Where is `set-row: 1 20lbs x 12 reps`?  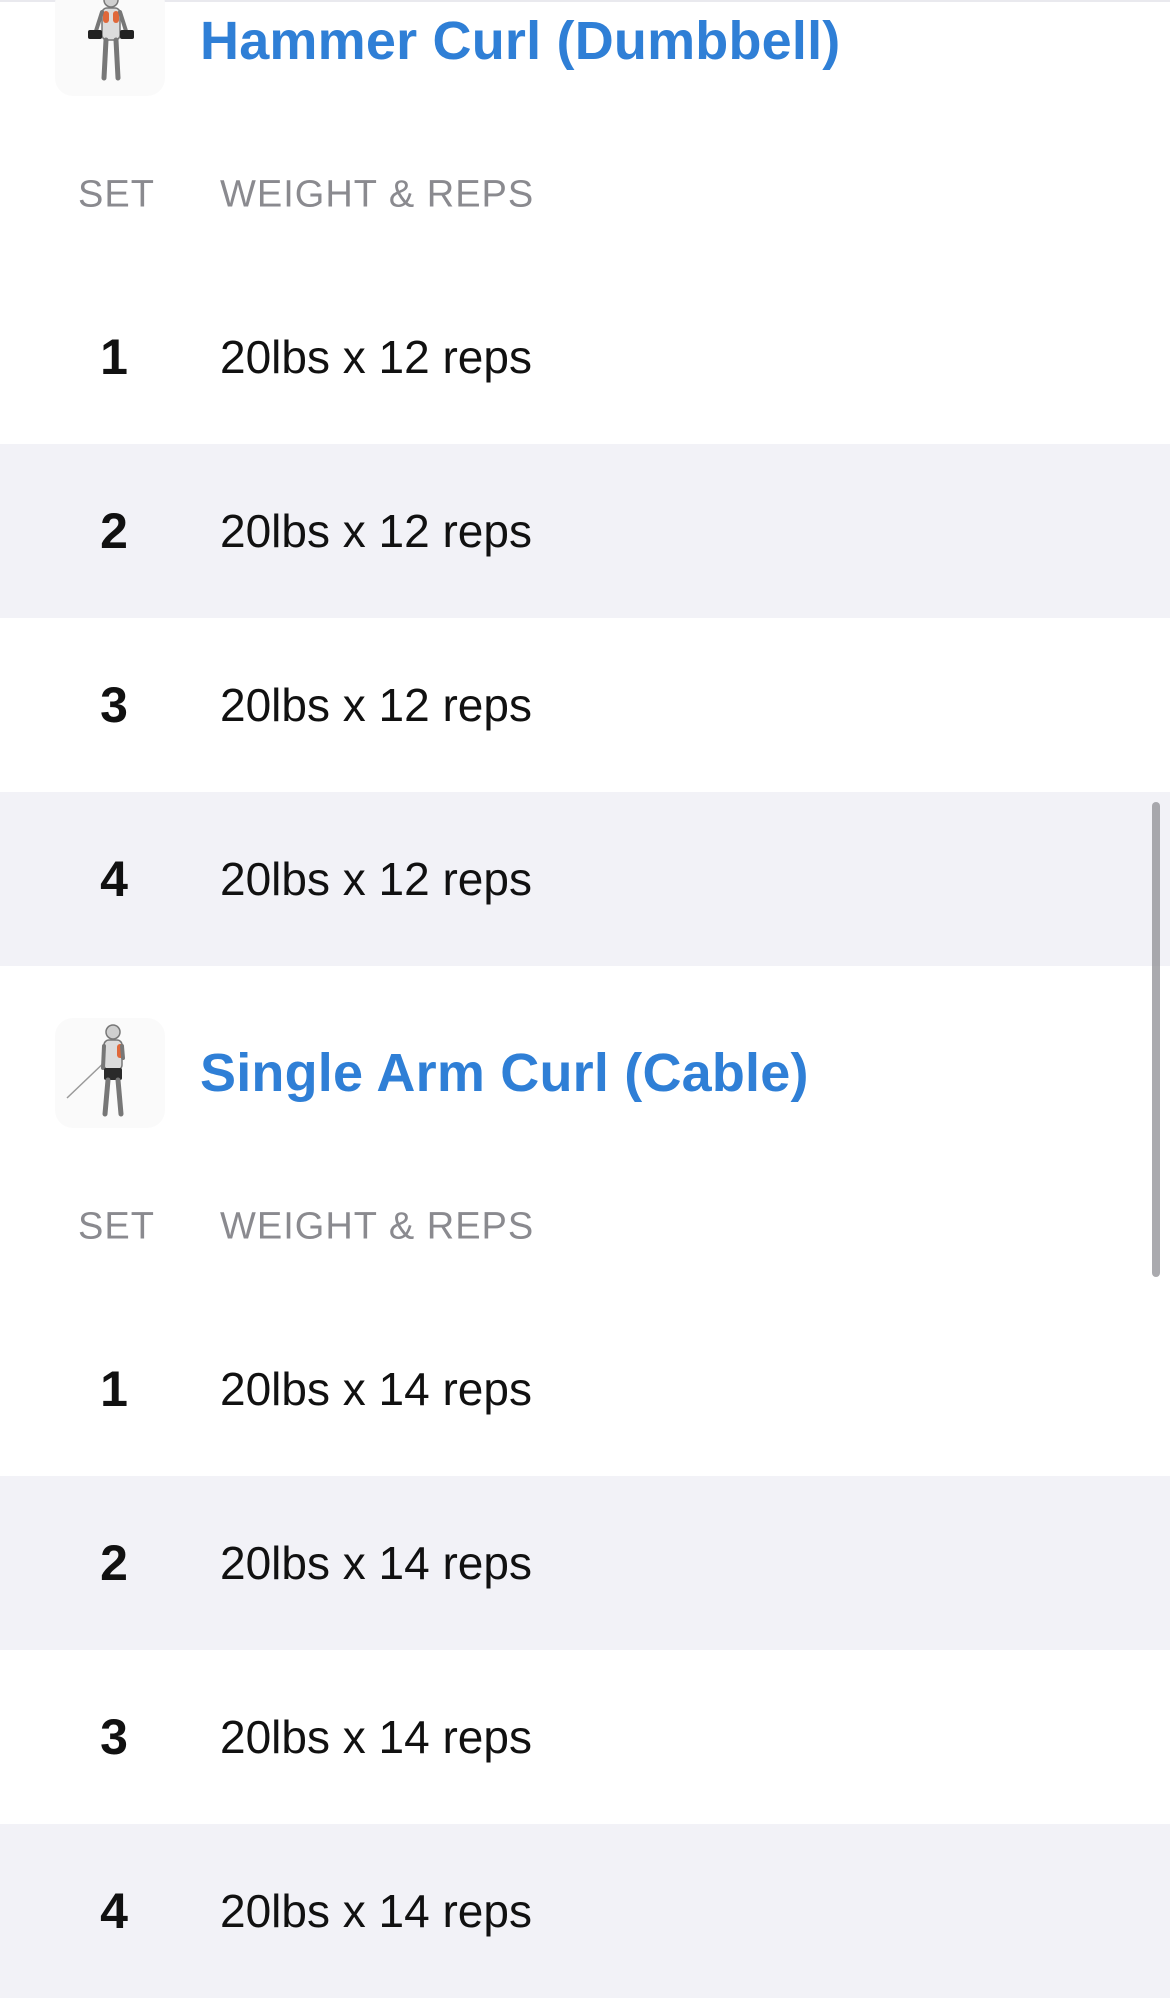 set-row: 1 20lbs x 12 reps is located at coordinates (585, 357).